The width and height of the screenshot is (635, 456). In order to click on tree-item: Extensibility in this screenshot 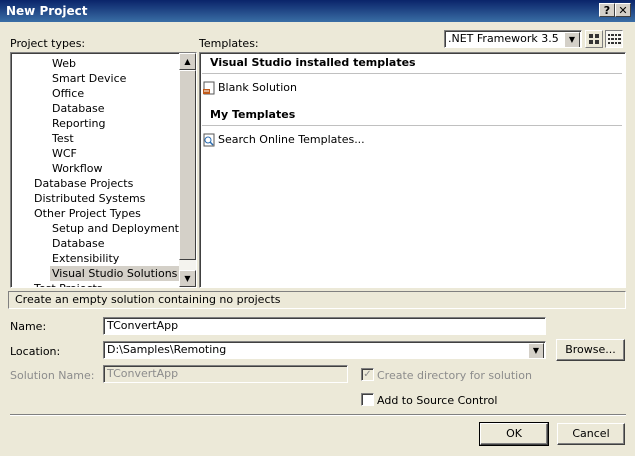, I will do `click(85, 258)`.